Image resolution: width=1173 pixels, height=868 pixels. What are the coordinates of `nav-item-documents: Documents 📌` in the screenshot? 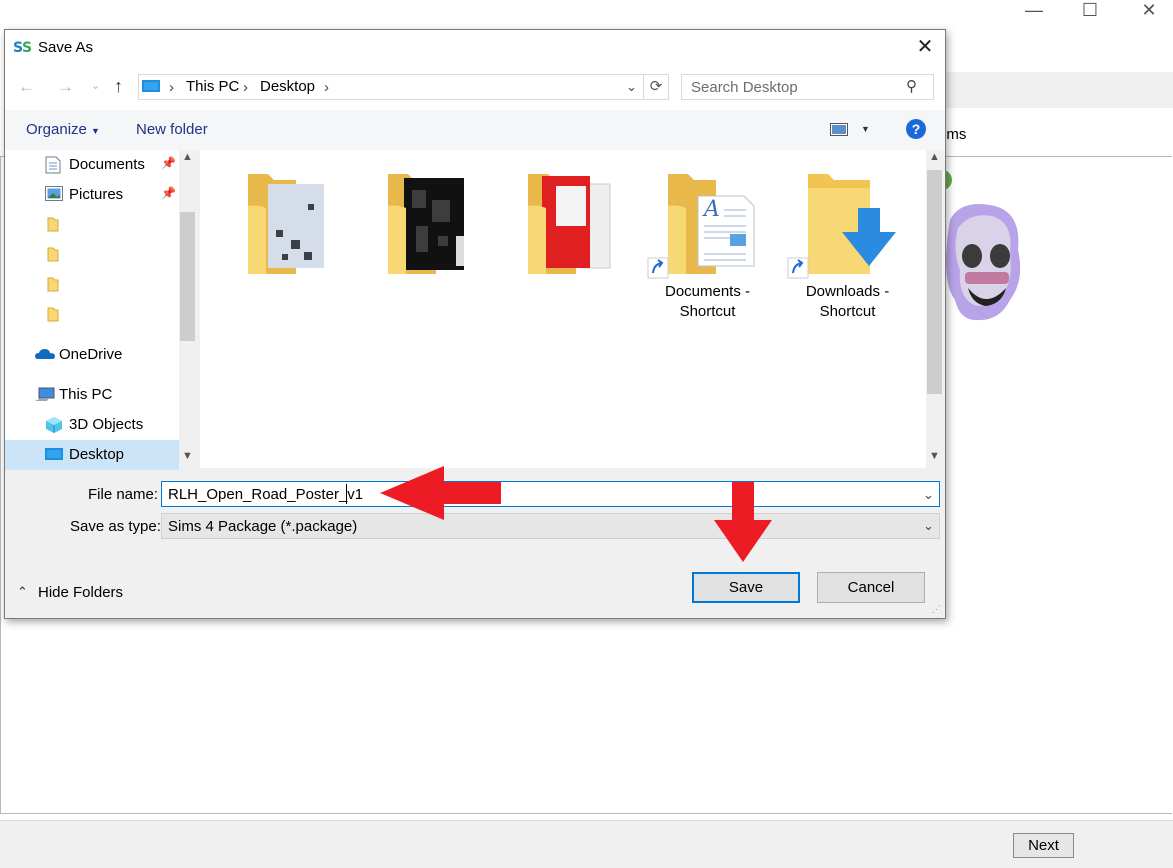 It's located at (92, 165).